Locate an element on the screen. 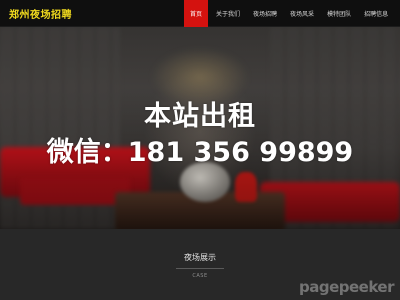 The height and width of the screenshot is (300, 400). nav-item-models: 模特团队 is located at coordinates (339, 13).